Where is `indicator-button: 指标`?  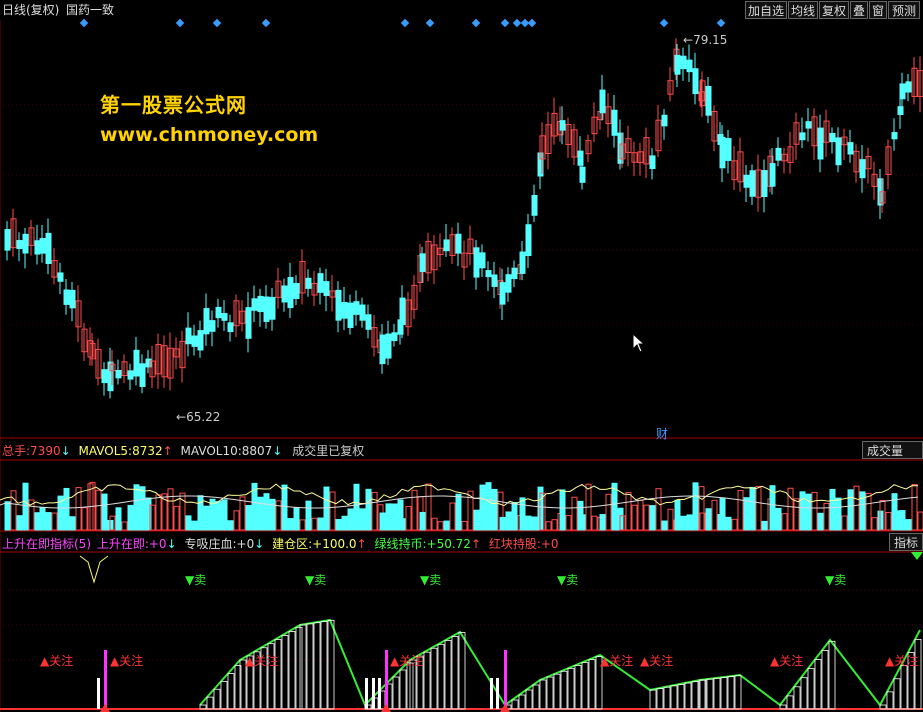 indicator-button: 指标 is located at coordinates (906, 542).